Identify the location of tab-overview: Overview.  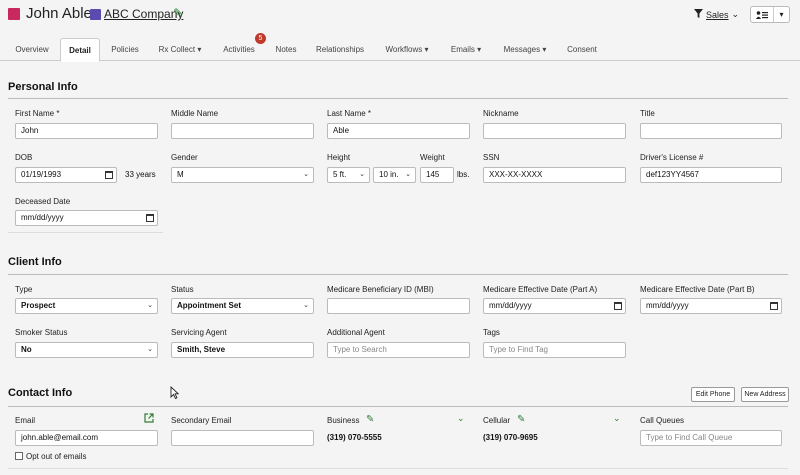
(32, 49).